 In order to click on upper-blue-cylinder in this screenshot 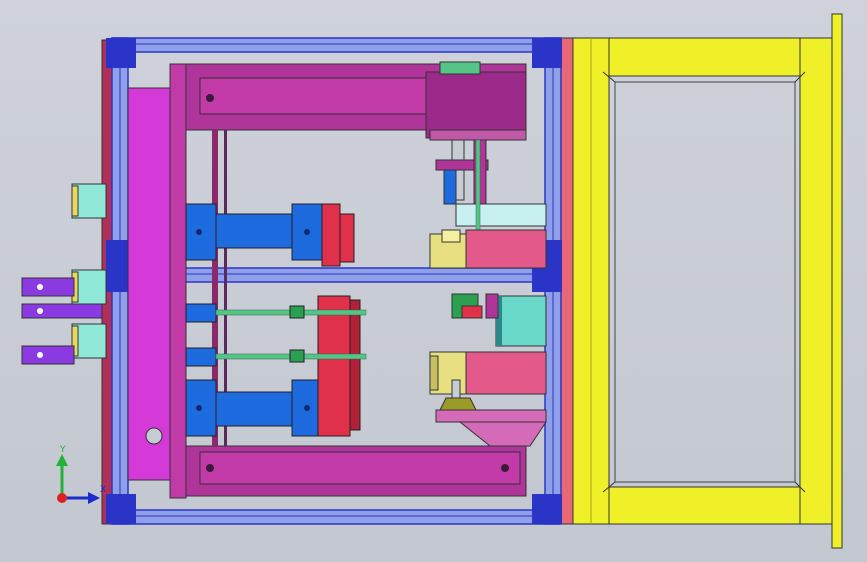, I will do `click(270, 235)`.